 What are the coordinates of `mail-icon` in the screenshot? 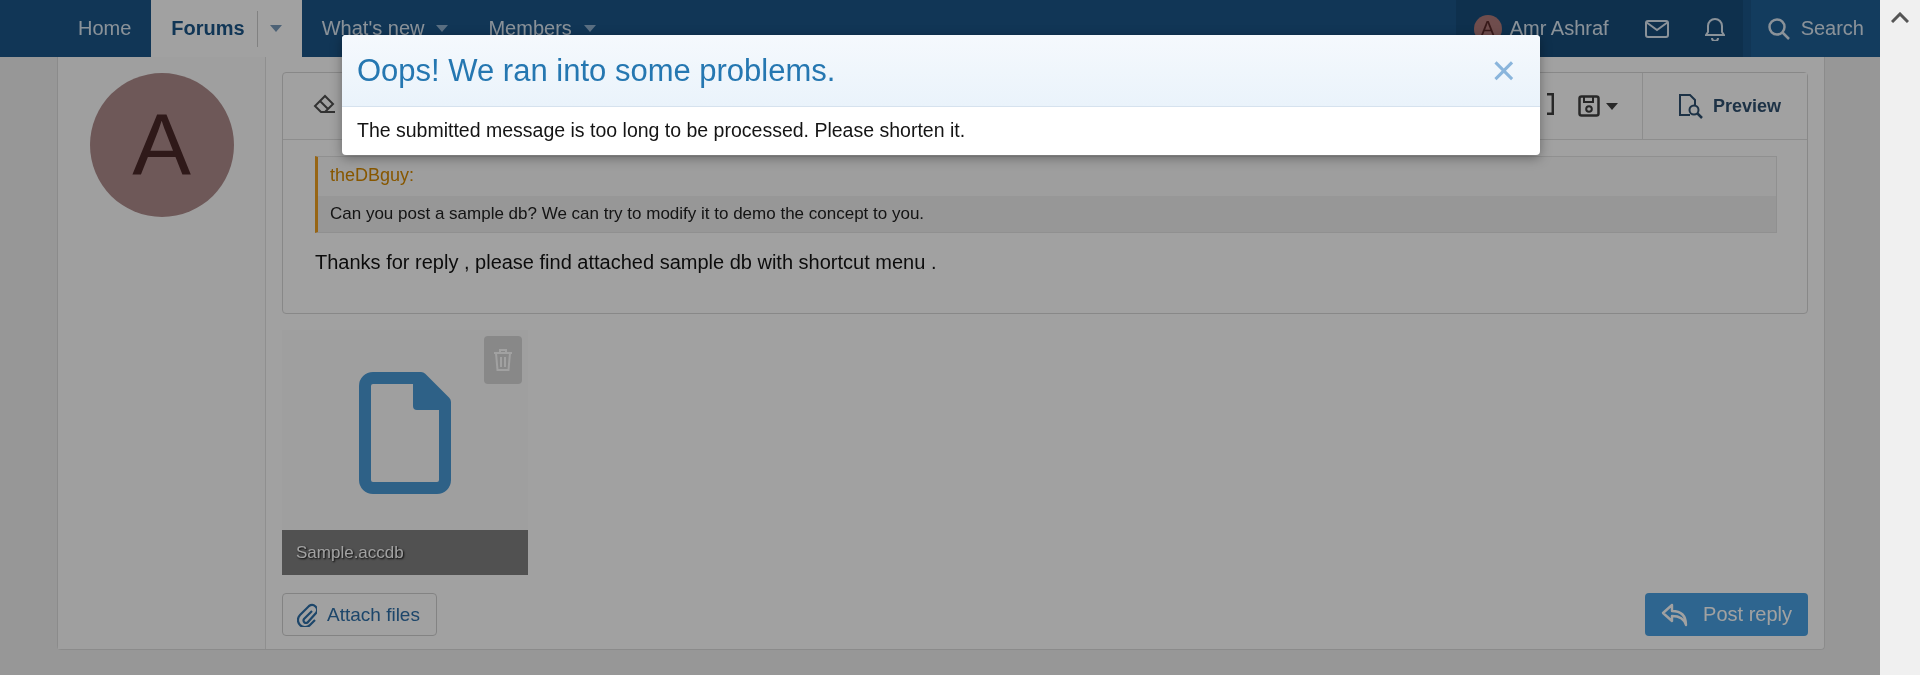 It's located at (1656, 28).